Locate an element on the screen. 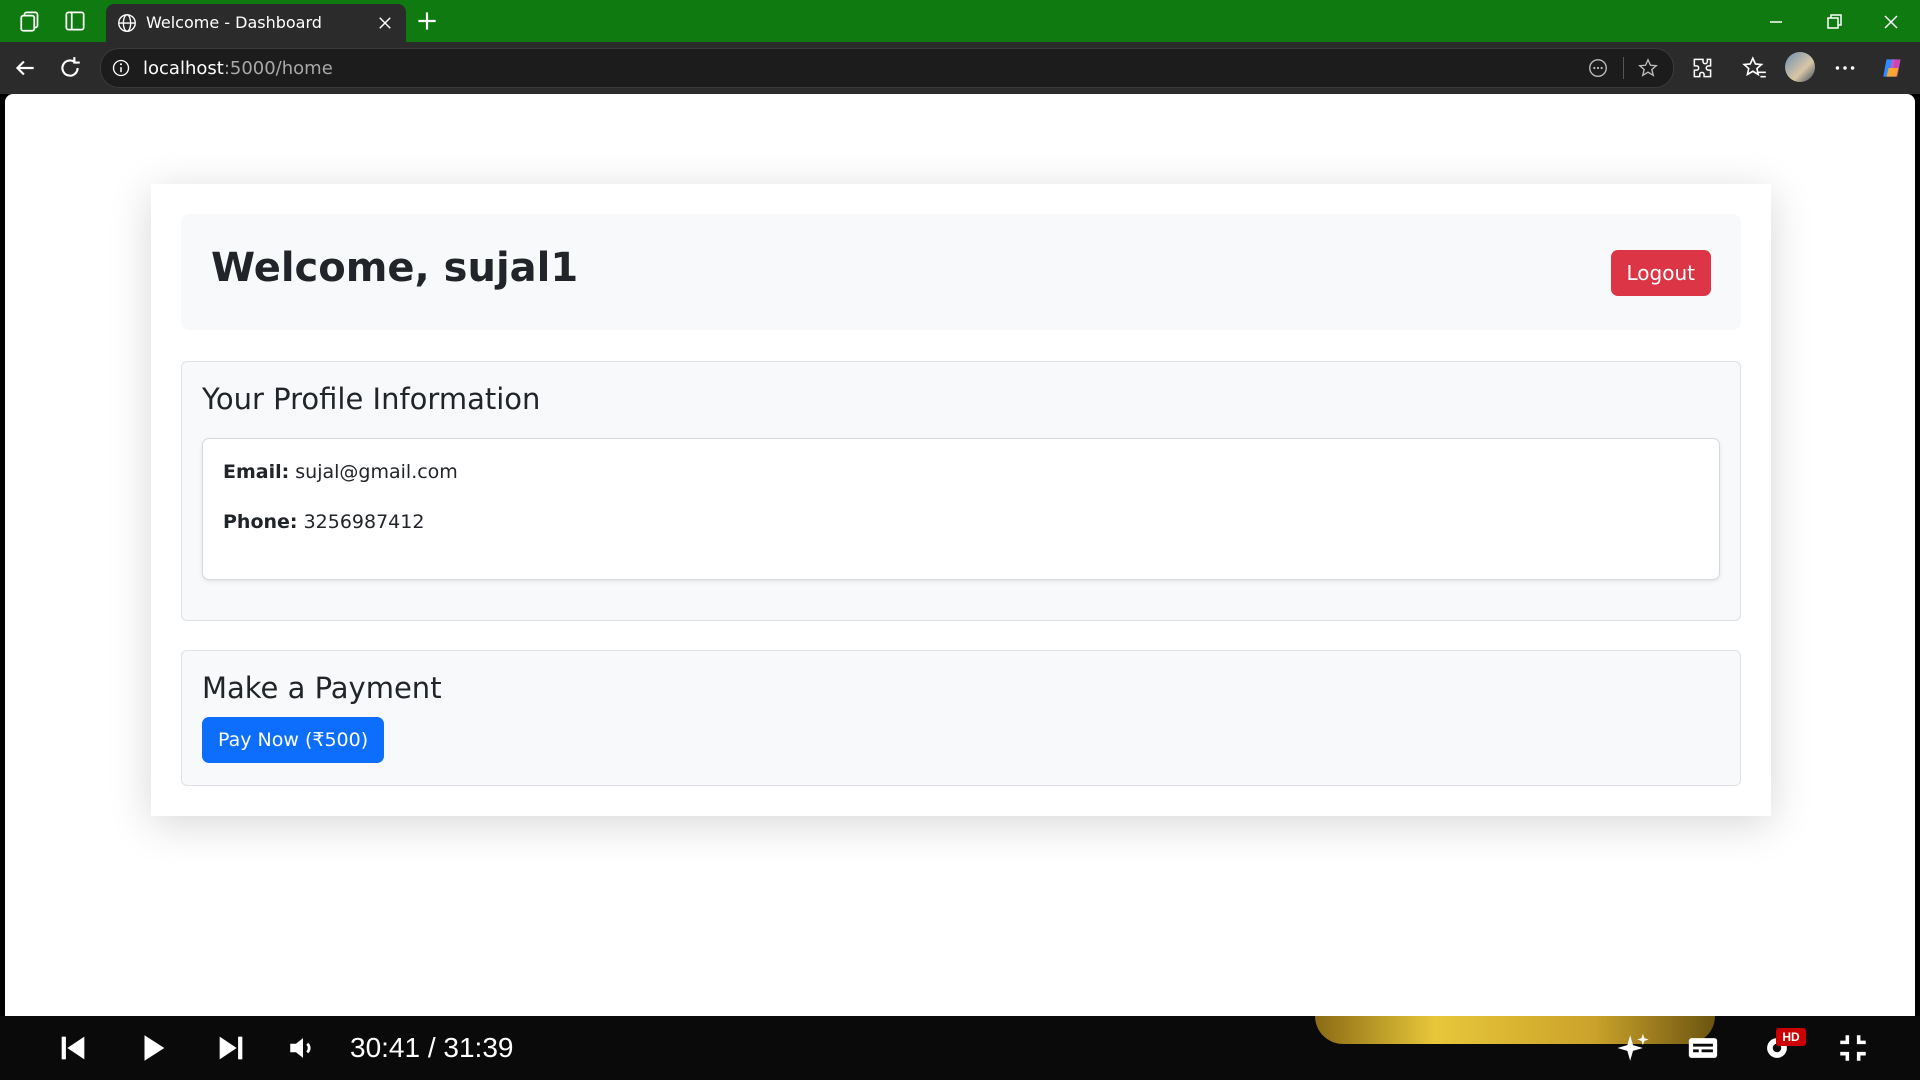  tab-title: Welcome - Dashboard is located at coordinates (234, 22).